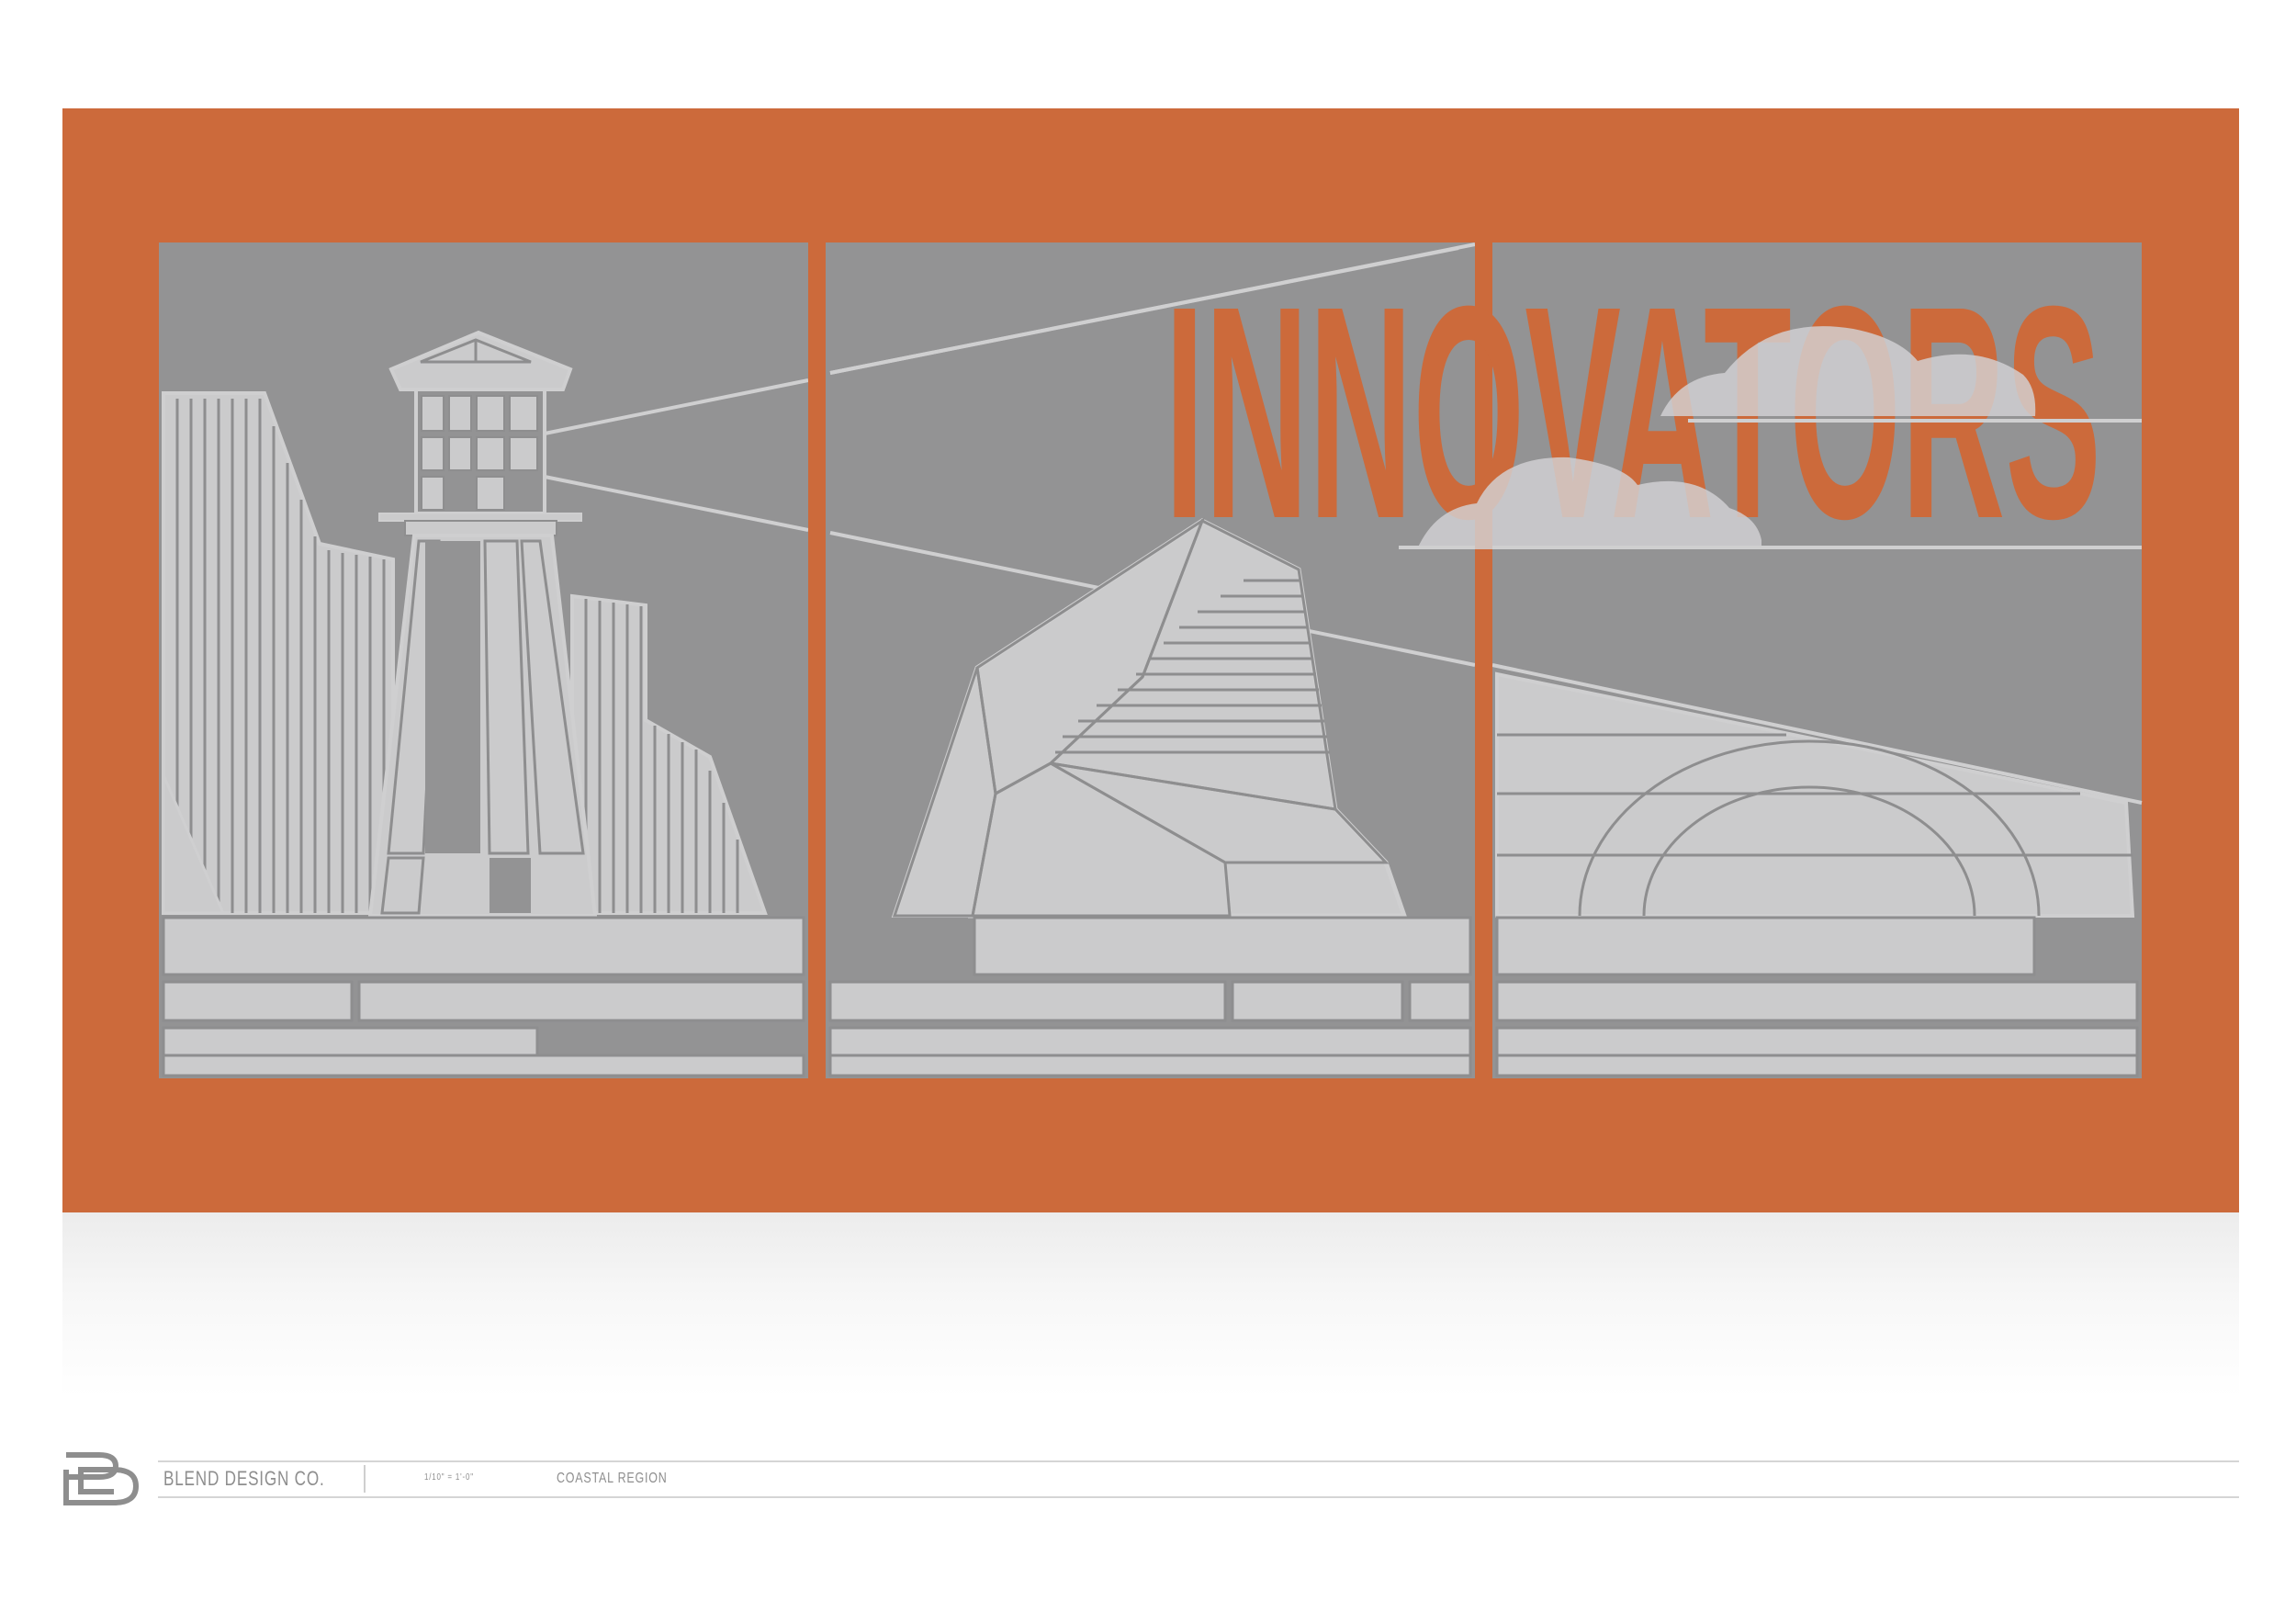 The width and height of the screenshot is (2296, 1601). Describe the element at coordinates (1198, 1461) in the screenshot. I see `footer-rule-top` at that location.